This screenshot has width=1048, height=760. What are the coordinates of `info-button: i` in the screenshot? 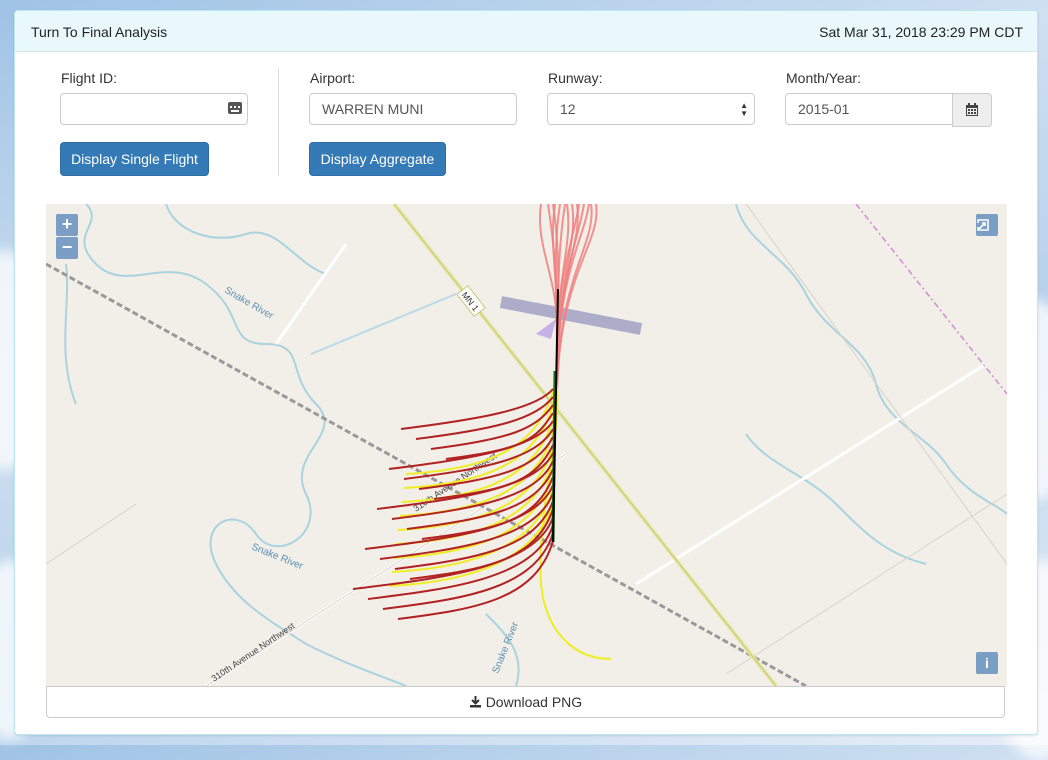 It's located at (987, 663).